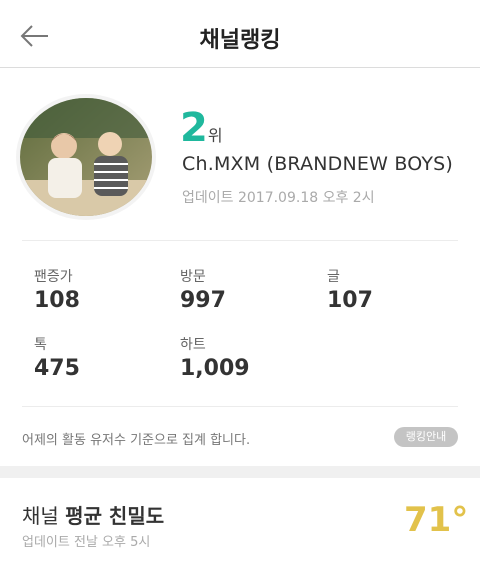 The height and width of the screenshot is (569, 480). Describe the element at coordinates (86, 542) in the screenshot. I see `intimacy-updated: 업데이트 전날 오후 5시` at that location.